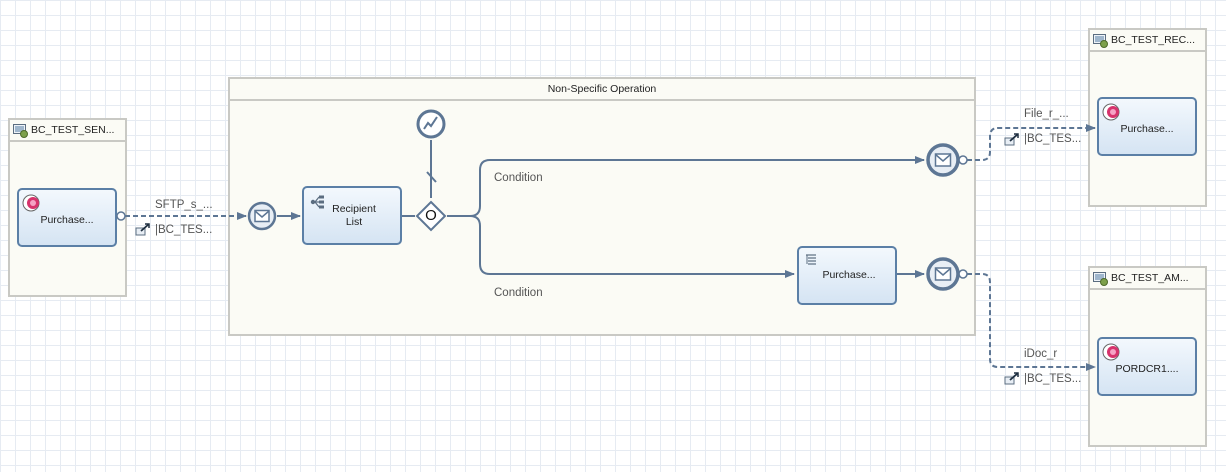 The width and height of the screenshot is (1226, 472). I want to click on sender-channel-port, so click(121, 216).